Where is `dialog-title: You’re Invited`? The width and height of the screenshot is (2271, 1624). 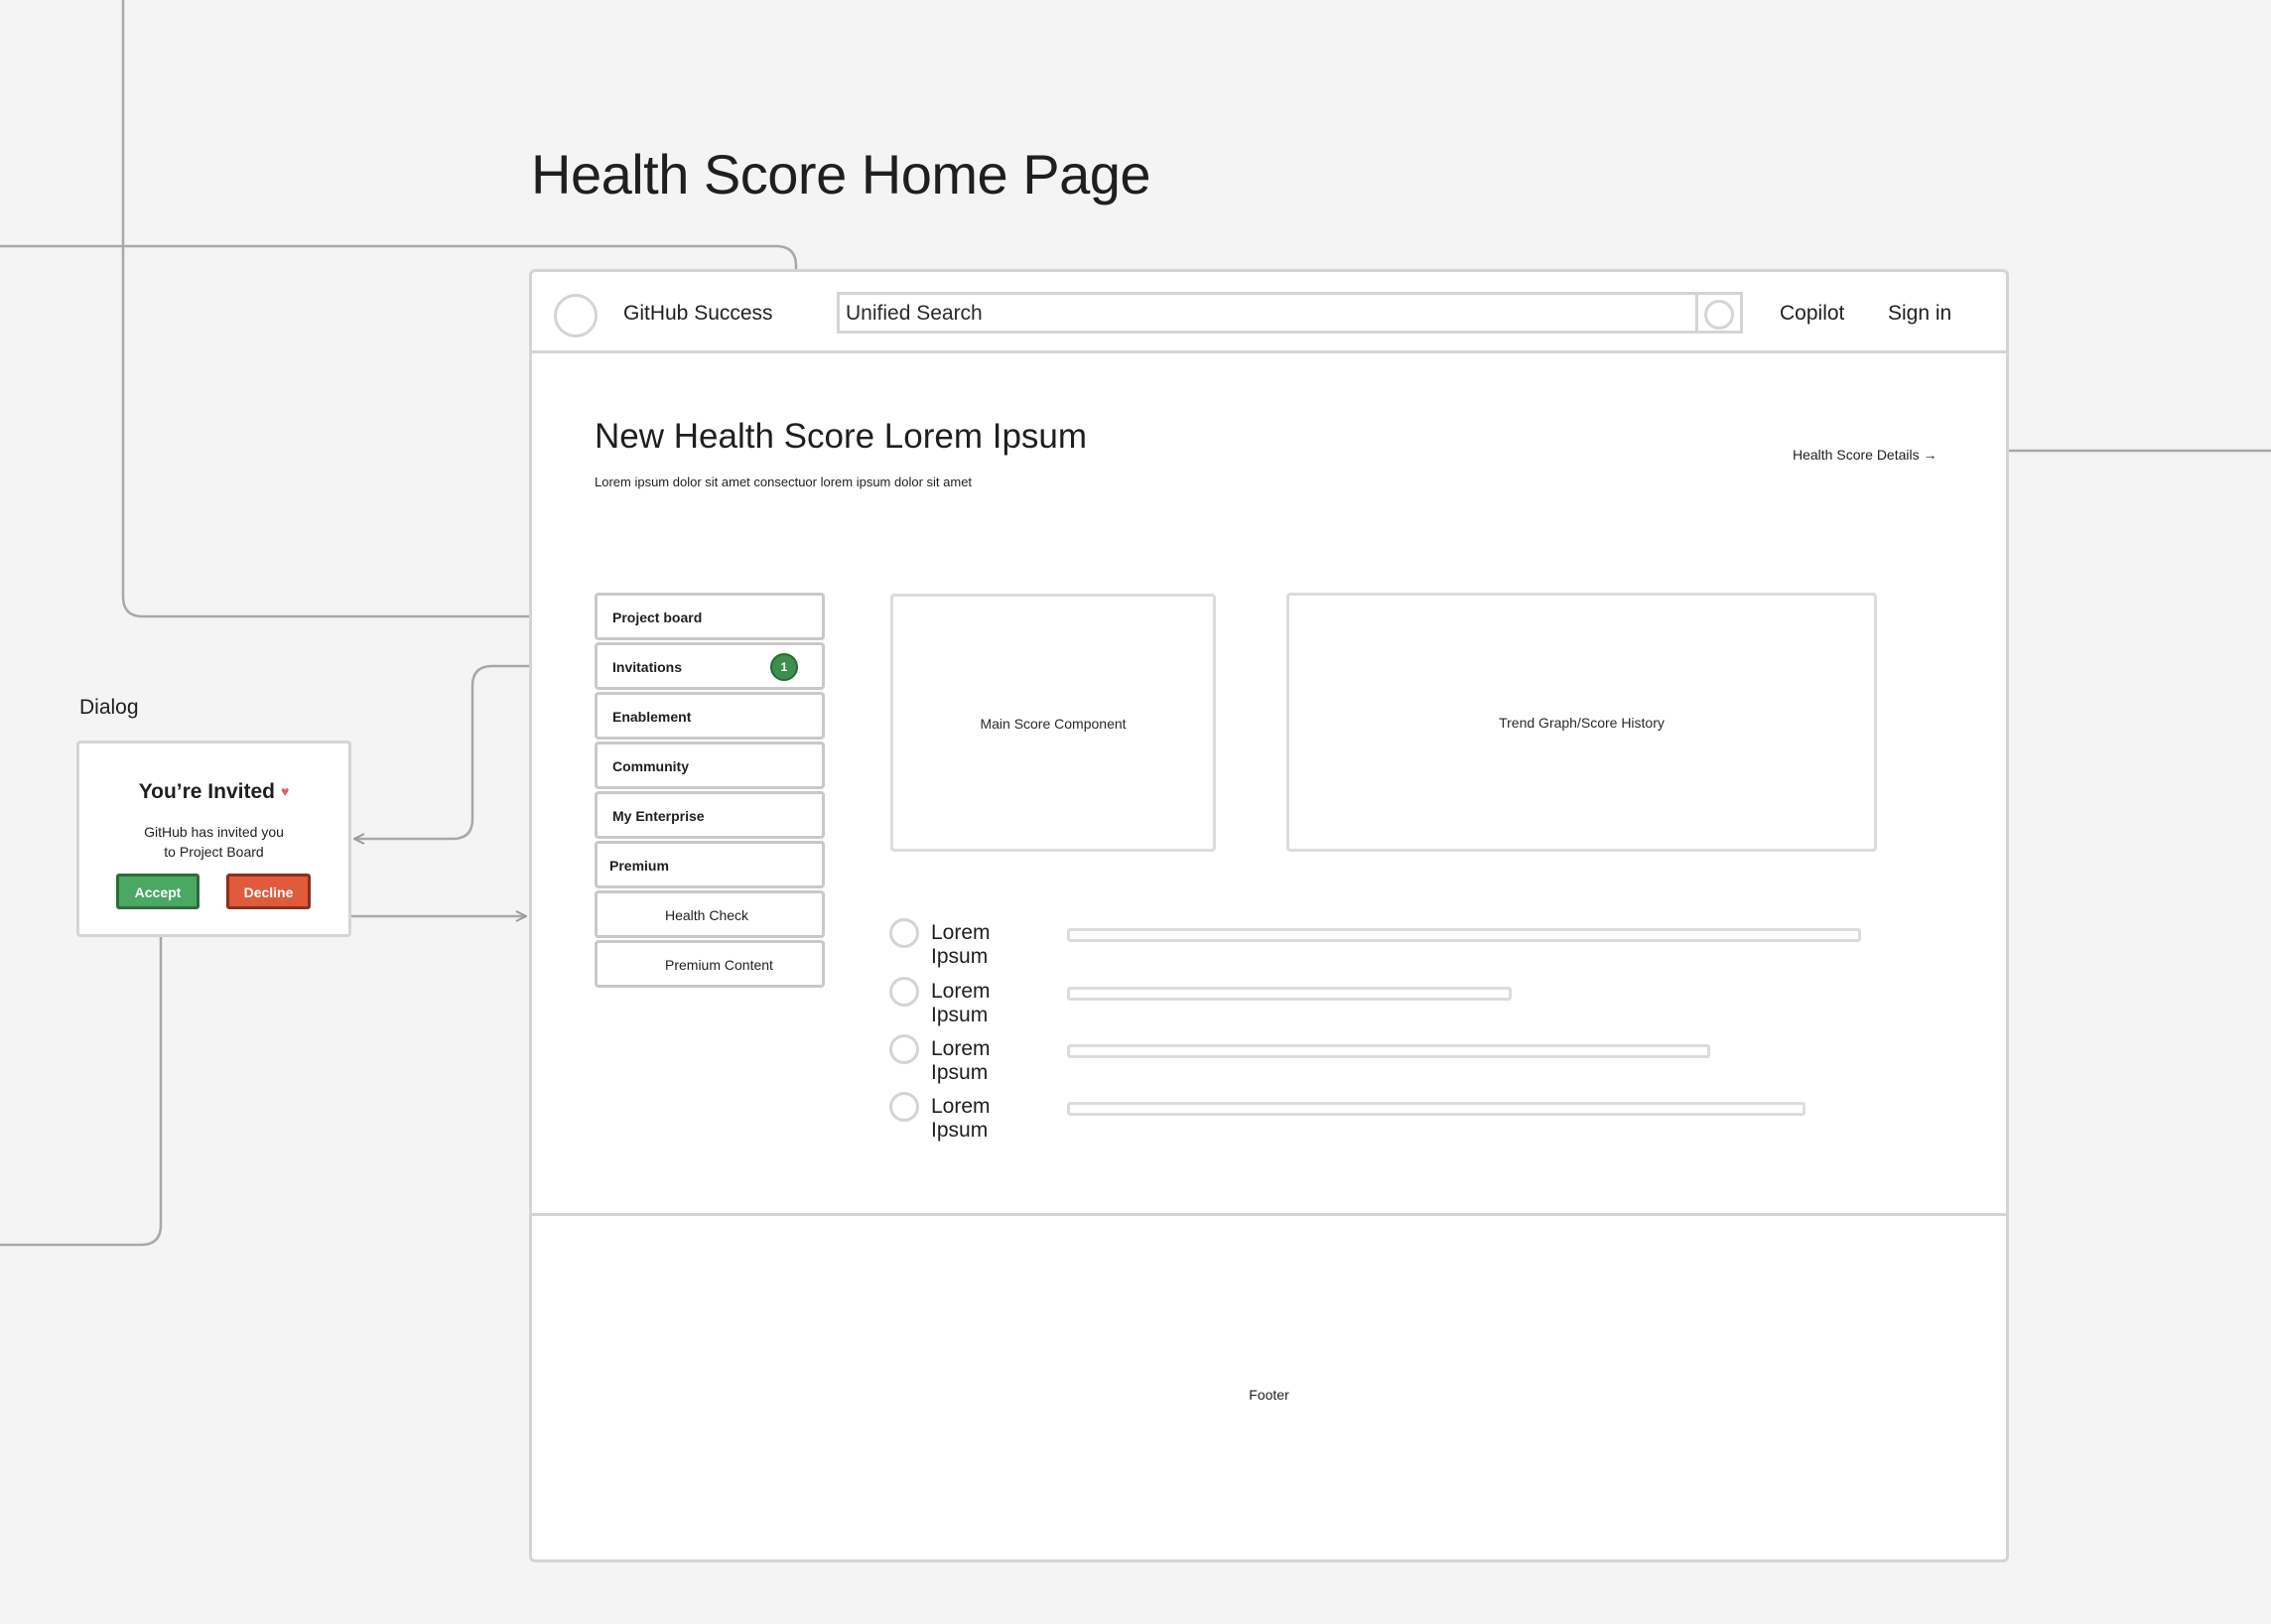 dialog-title: You’re Invited is located at coordinates (206, 791).